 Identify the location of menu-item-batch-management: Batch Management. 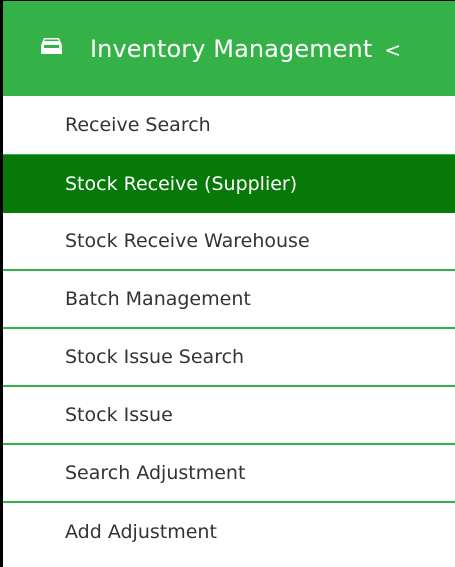
(229, 300).